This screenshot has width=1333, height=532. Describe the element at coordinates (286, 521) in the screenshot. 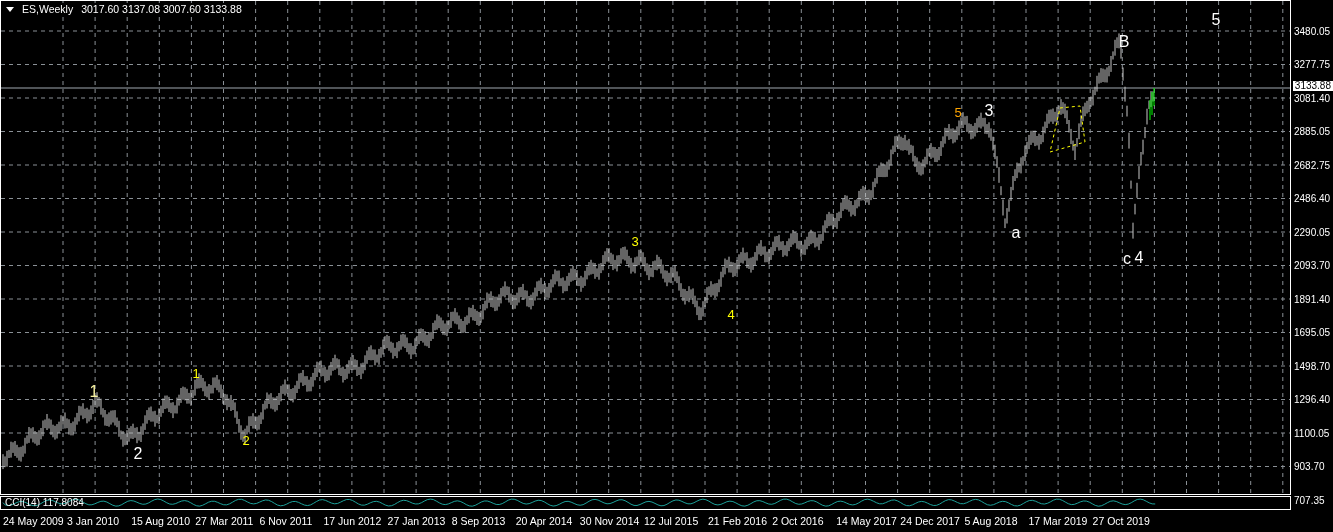

I see `time-axis-label: 6 Nov 2011` at that location.